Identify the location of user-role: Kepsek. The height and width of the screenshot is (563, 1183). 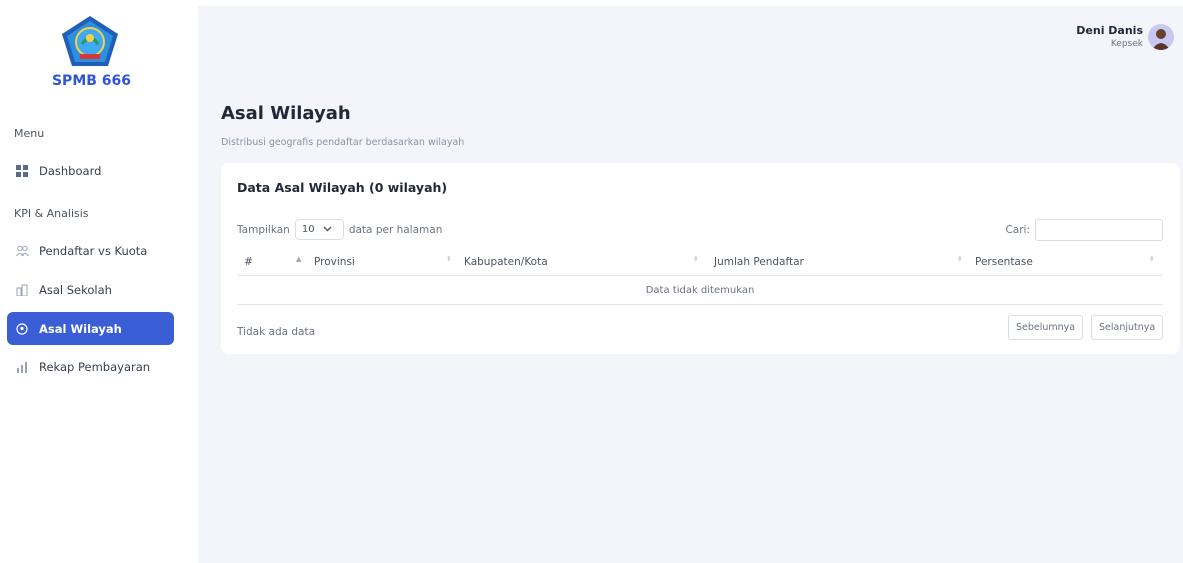
(1126, 44).